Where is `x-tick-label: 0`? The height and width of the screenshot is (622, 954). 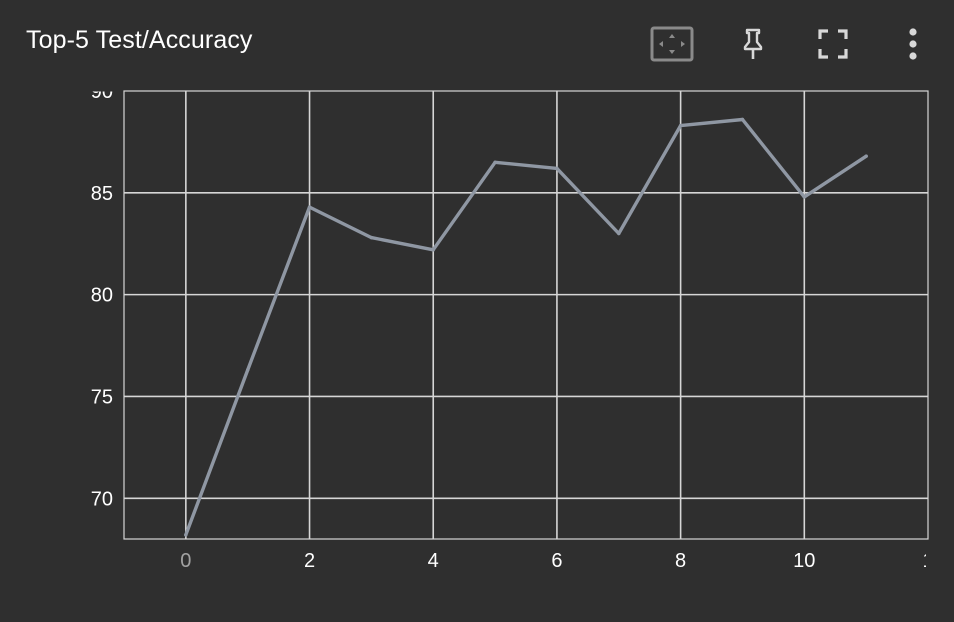
x-tick-label: 0 is located at coordinates (185, 561).